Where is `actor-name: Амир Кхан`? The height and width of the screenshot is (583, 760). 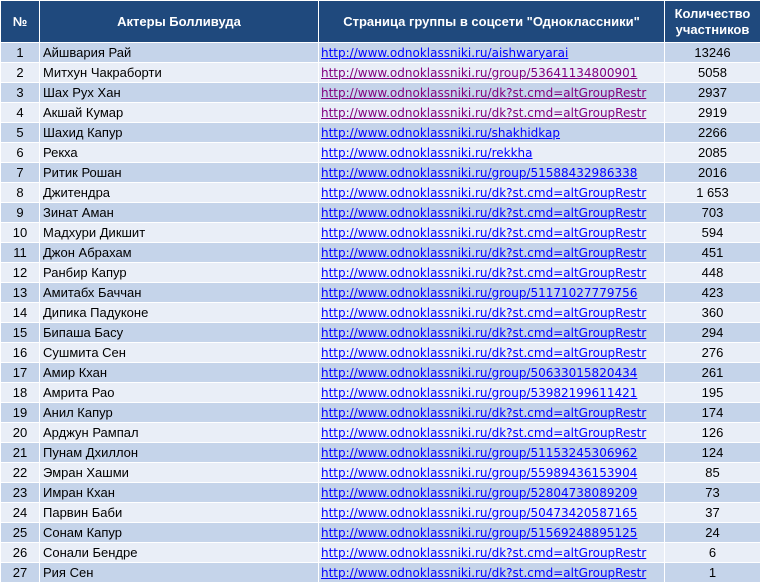 actor-name: Амир Кхан is located at coordinates (179, 372).